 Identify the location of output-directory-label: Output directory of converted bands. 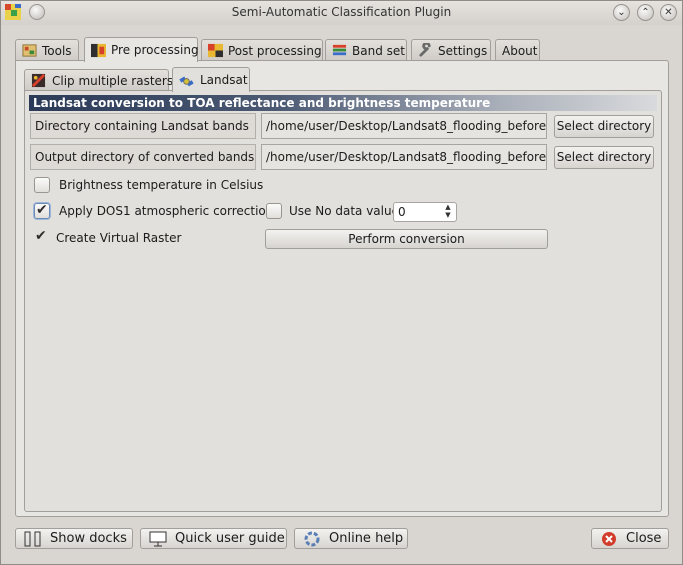
(143, 157).